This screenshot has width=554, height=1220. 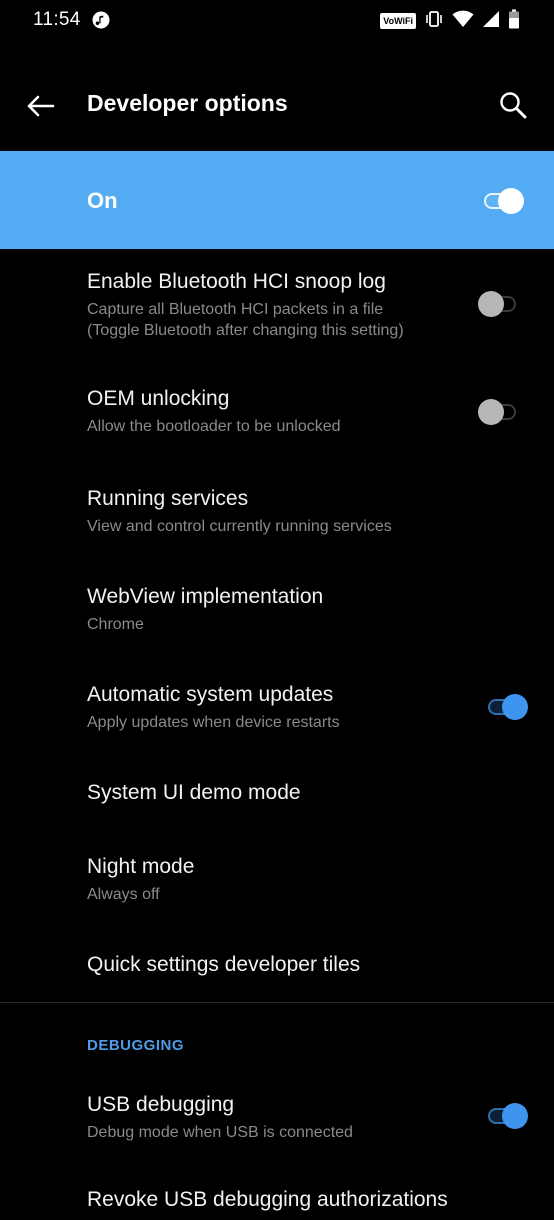 I want to click on status-bar: 11:54 VoWiFi, so click(x=277, y=22).